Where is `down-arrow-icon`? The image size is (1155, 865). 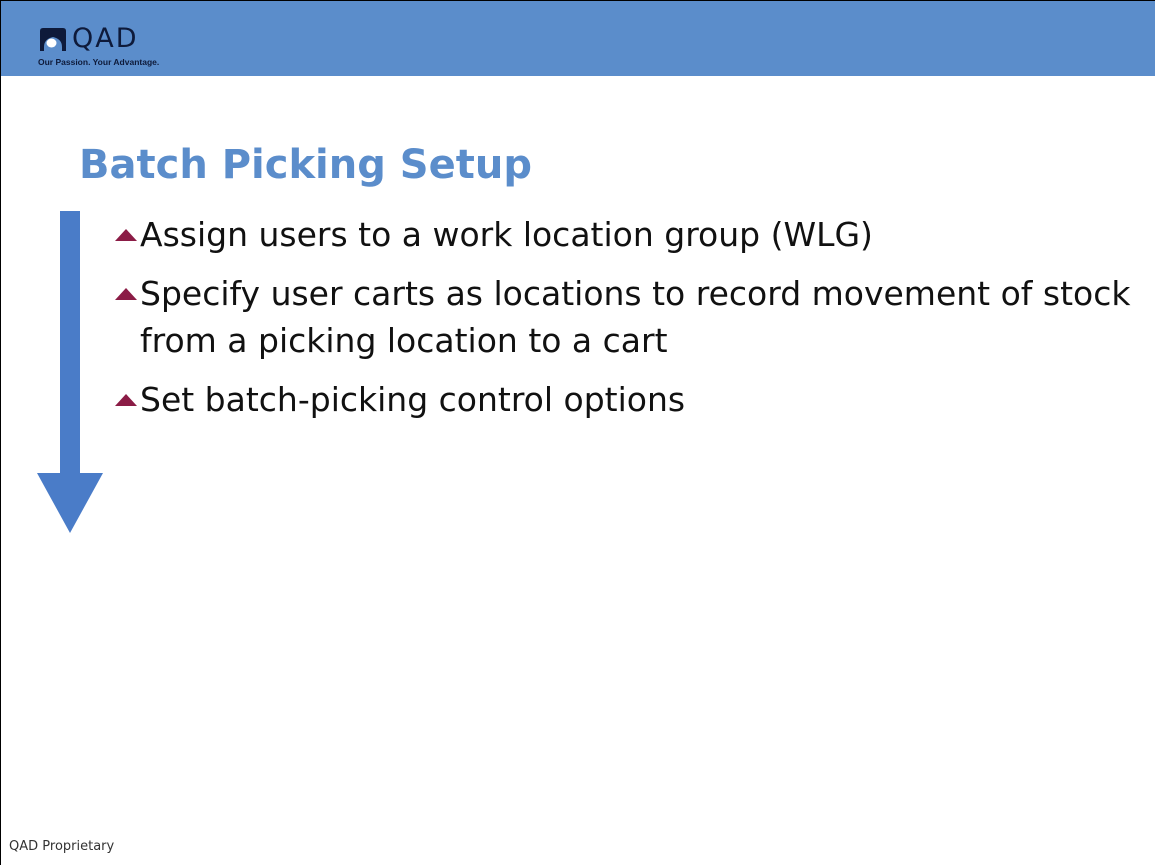
down-arrow-icon is located at coordinates (70, 372).